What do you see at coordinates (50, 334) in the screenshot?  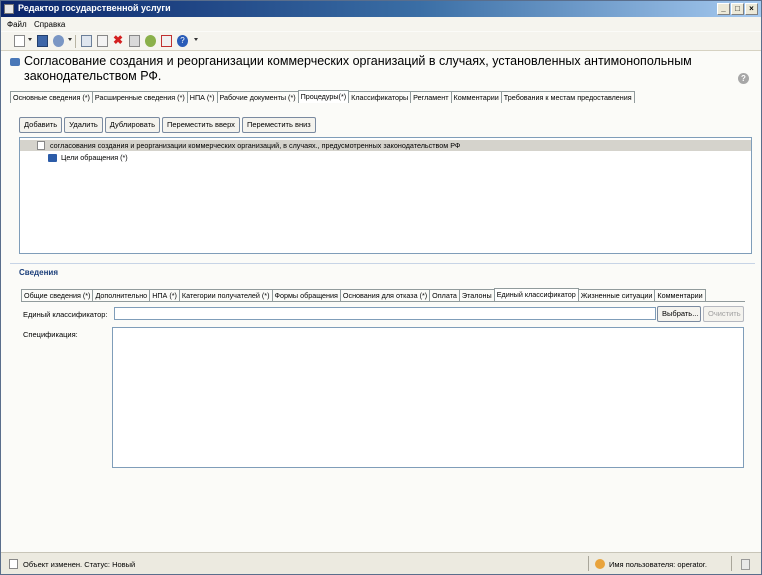 I see `specification-label: Спецификация:` at bounding box center [50, 334].